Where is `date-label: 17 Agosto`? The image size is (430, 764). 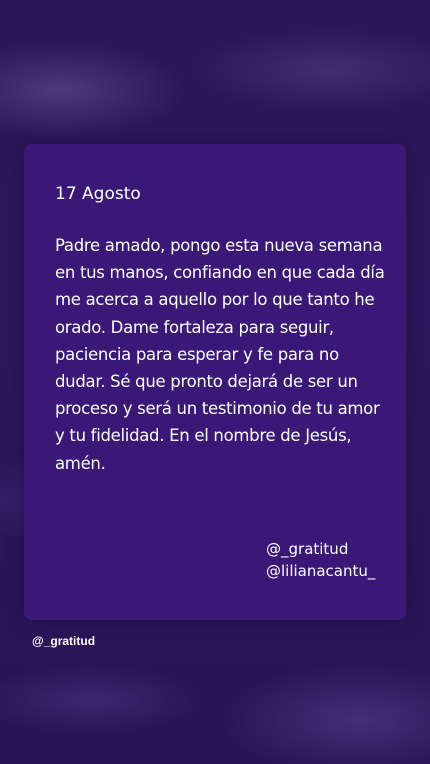
date-label: 17 Agosto is located at coordinates (98, 194).